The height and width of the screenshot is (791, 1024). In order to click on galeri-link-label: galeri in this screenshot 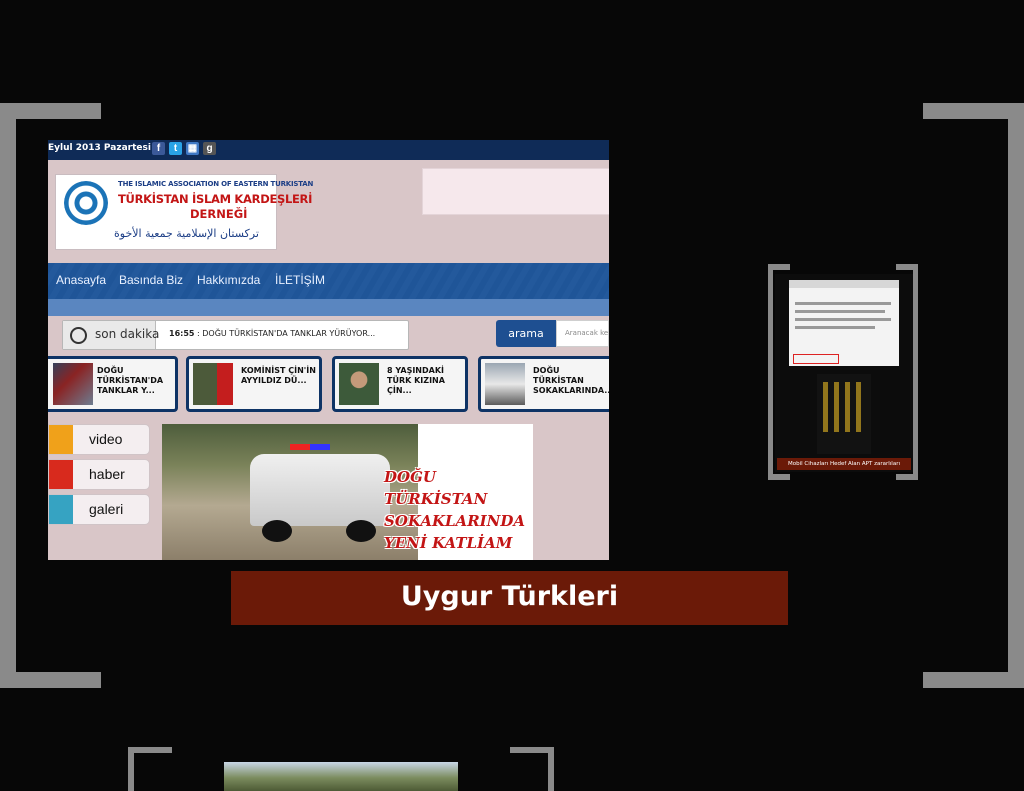, I will do `click(106, 509)`.